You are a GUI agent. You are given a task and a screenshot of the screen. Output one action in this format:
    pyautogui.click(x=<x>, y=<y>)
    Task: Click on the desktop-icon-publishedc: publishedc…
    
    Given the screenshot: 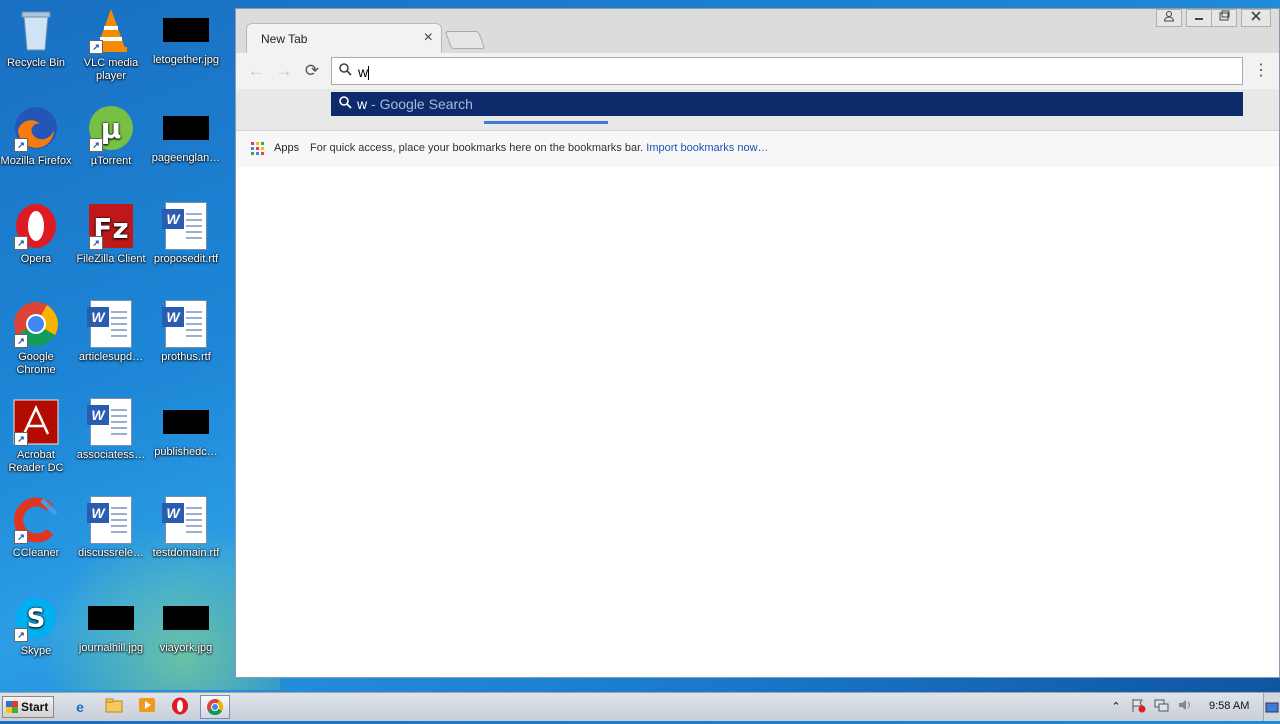 What is the action you would take?
    pyautogui.click(x=186, y=428)
    